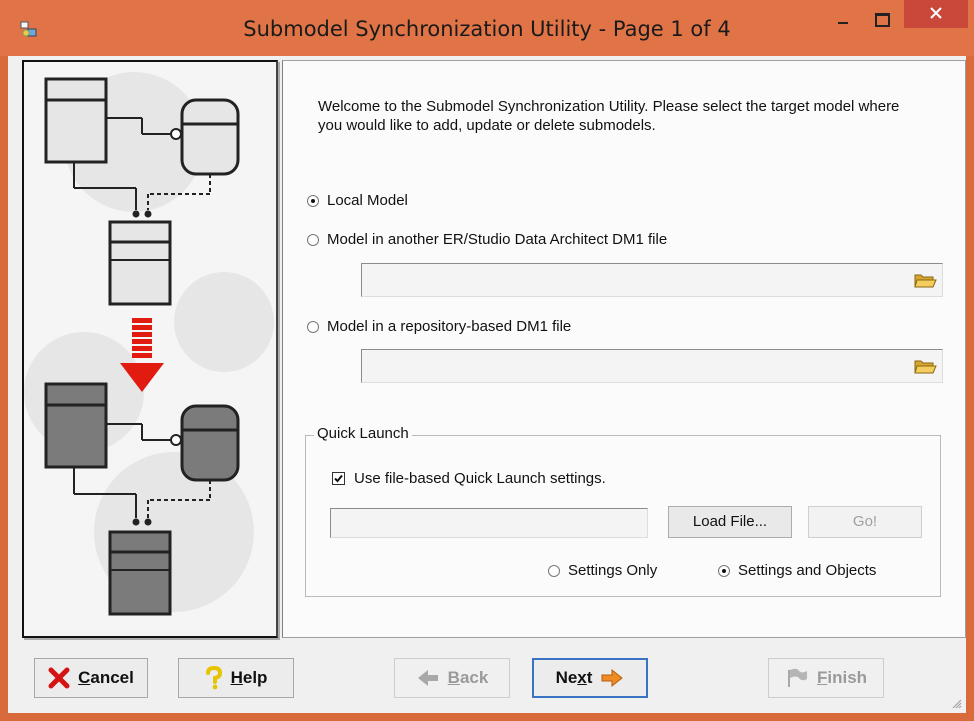 The width and height of the screenshot is (974, 721). What do you see at coordinates (554, 570) in the screenshot?
I see `settings-only-radio` at bounding box center [554, 570].